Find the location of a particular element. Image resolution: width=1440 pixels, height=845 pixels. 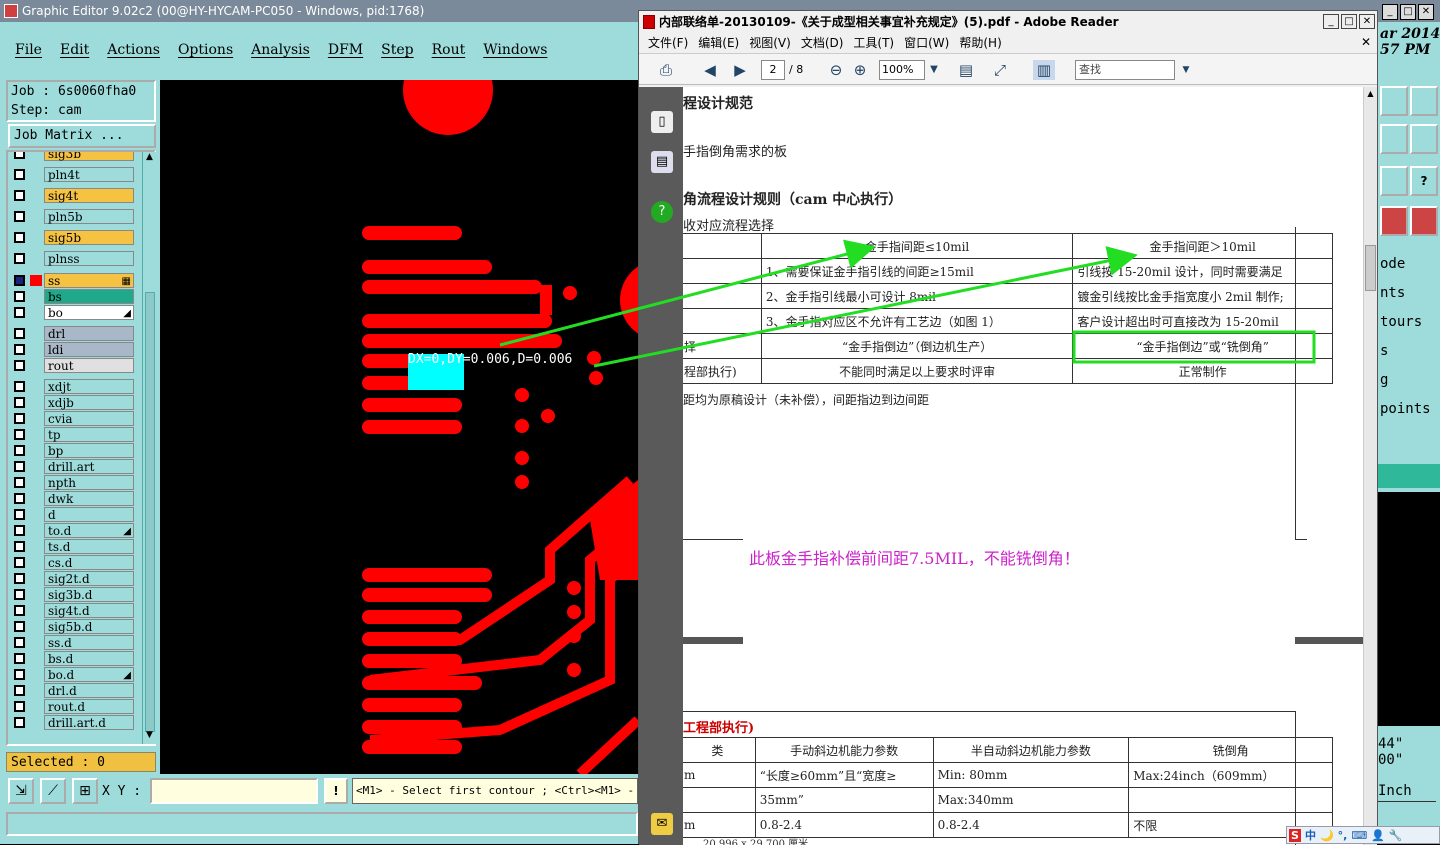

arrow-to-right-column is located at coordinates (865, 307).